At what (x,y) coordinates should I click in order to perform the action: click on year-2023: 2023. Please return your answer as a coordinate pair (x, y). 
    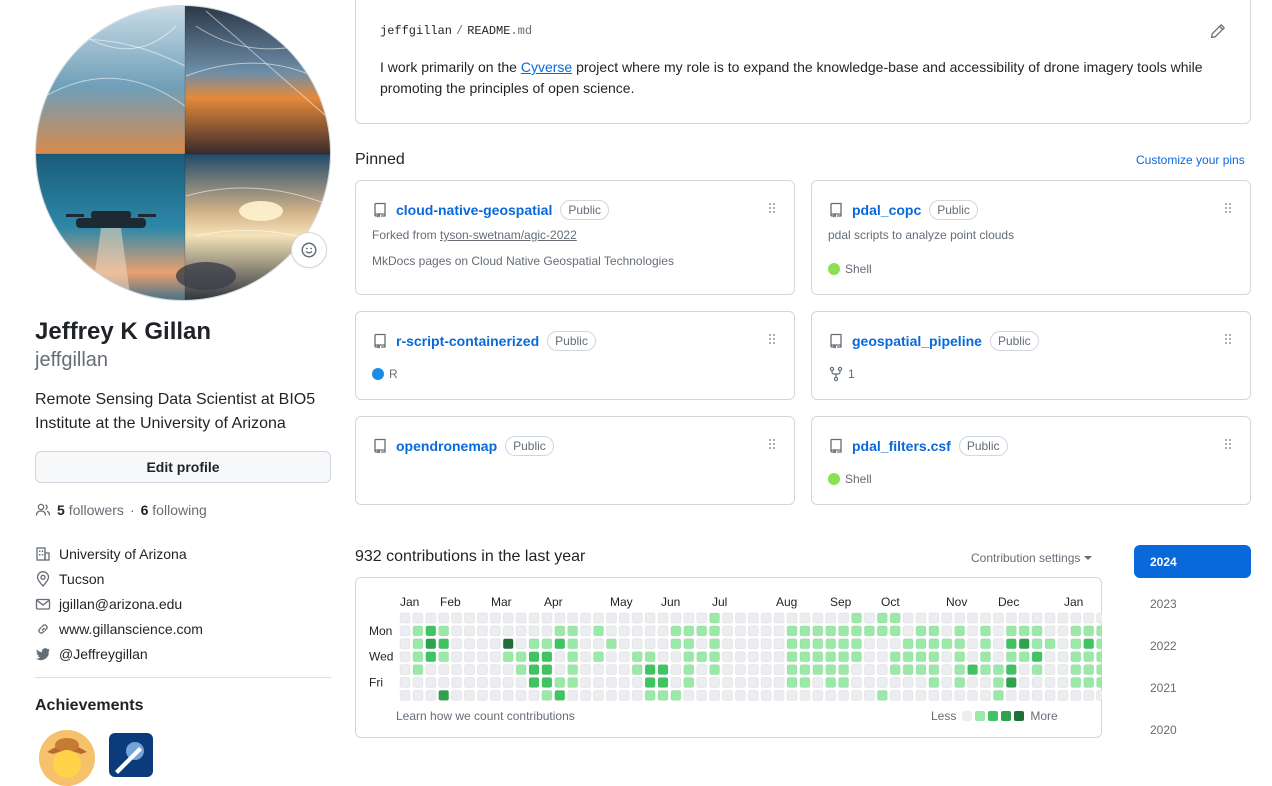
    Looking at the image, I should click on (1192, 603).